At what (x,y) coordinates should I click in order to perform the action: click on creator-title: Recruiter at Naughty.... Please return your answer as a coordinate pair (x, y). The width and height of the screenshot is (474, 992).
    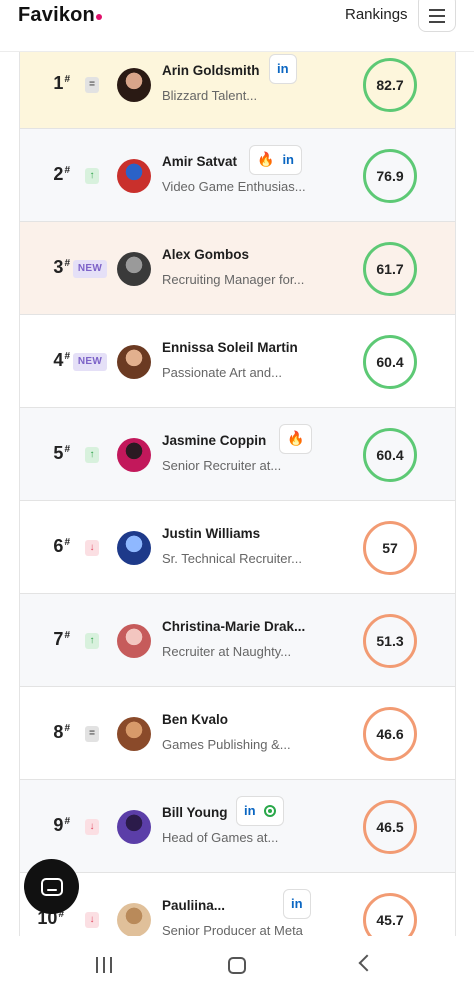
    Looking at the image, I should click on (227, 651).